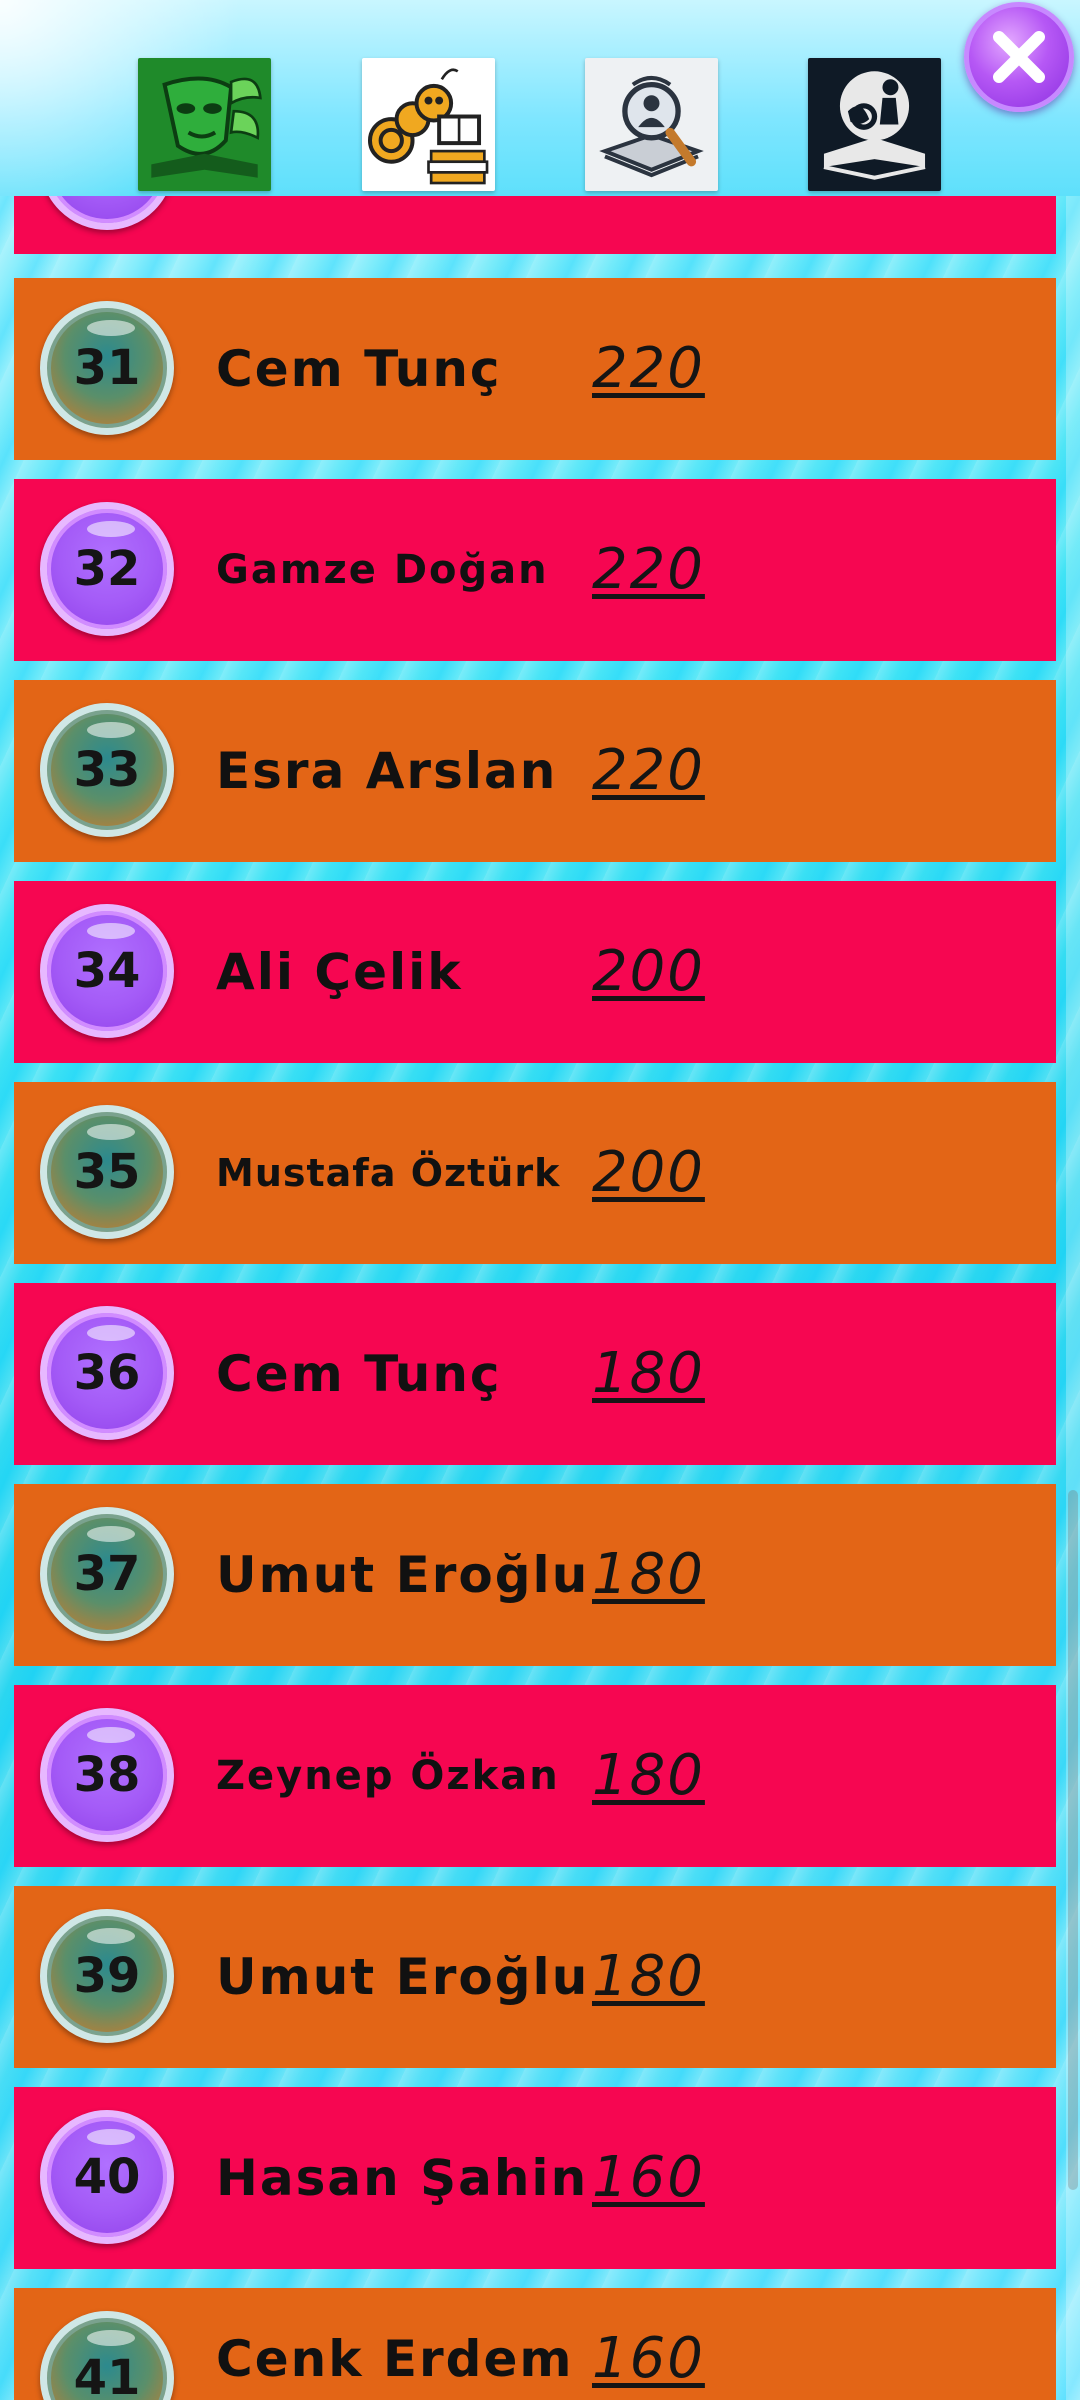 The width and height of the screenshot is (1080, 2400). I want to click on table-row: 32 Gamze Doğan 220, so click(535, 570).